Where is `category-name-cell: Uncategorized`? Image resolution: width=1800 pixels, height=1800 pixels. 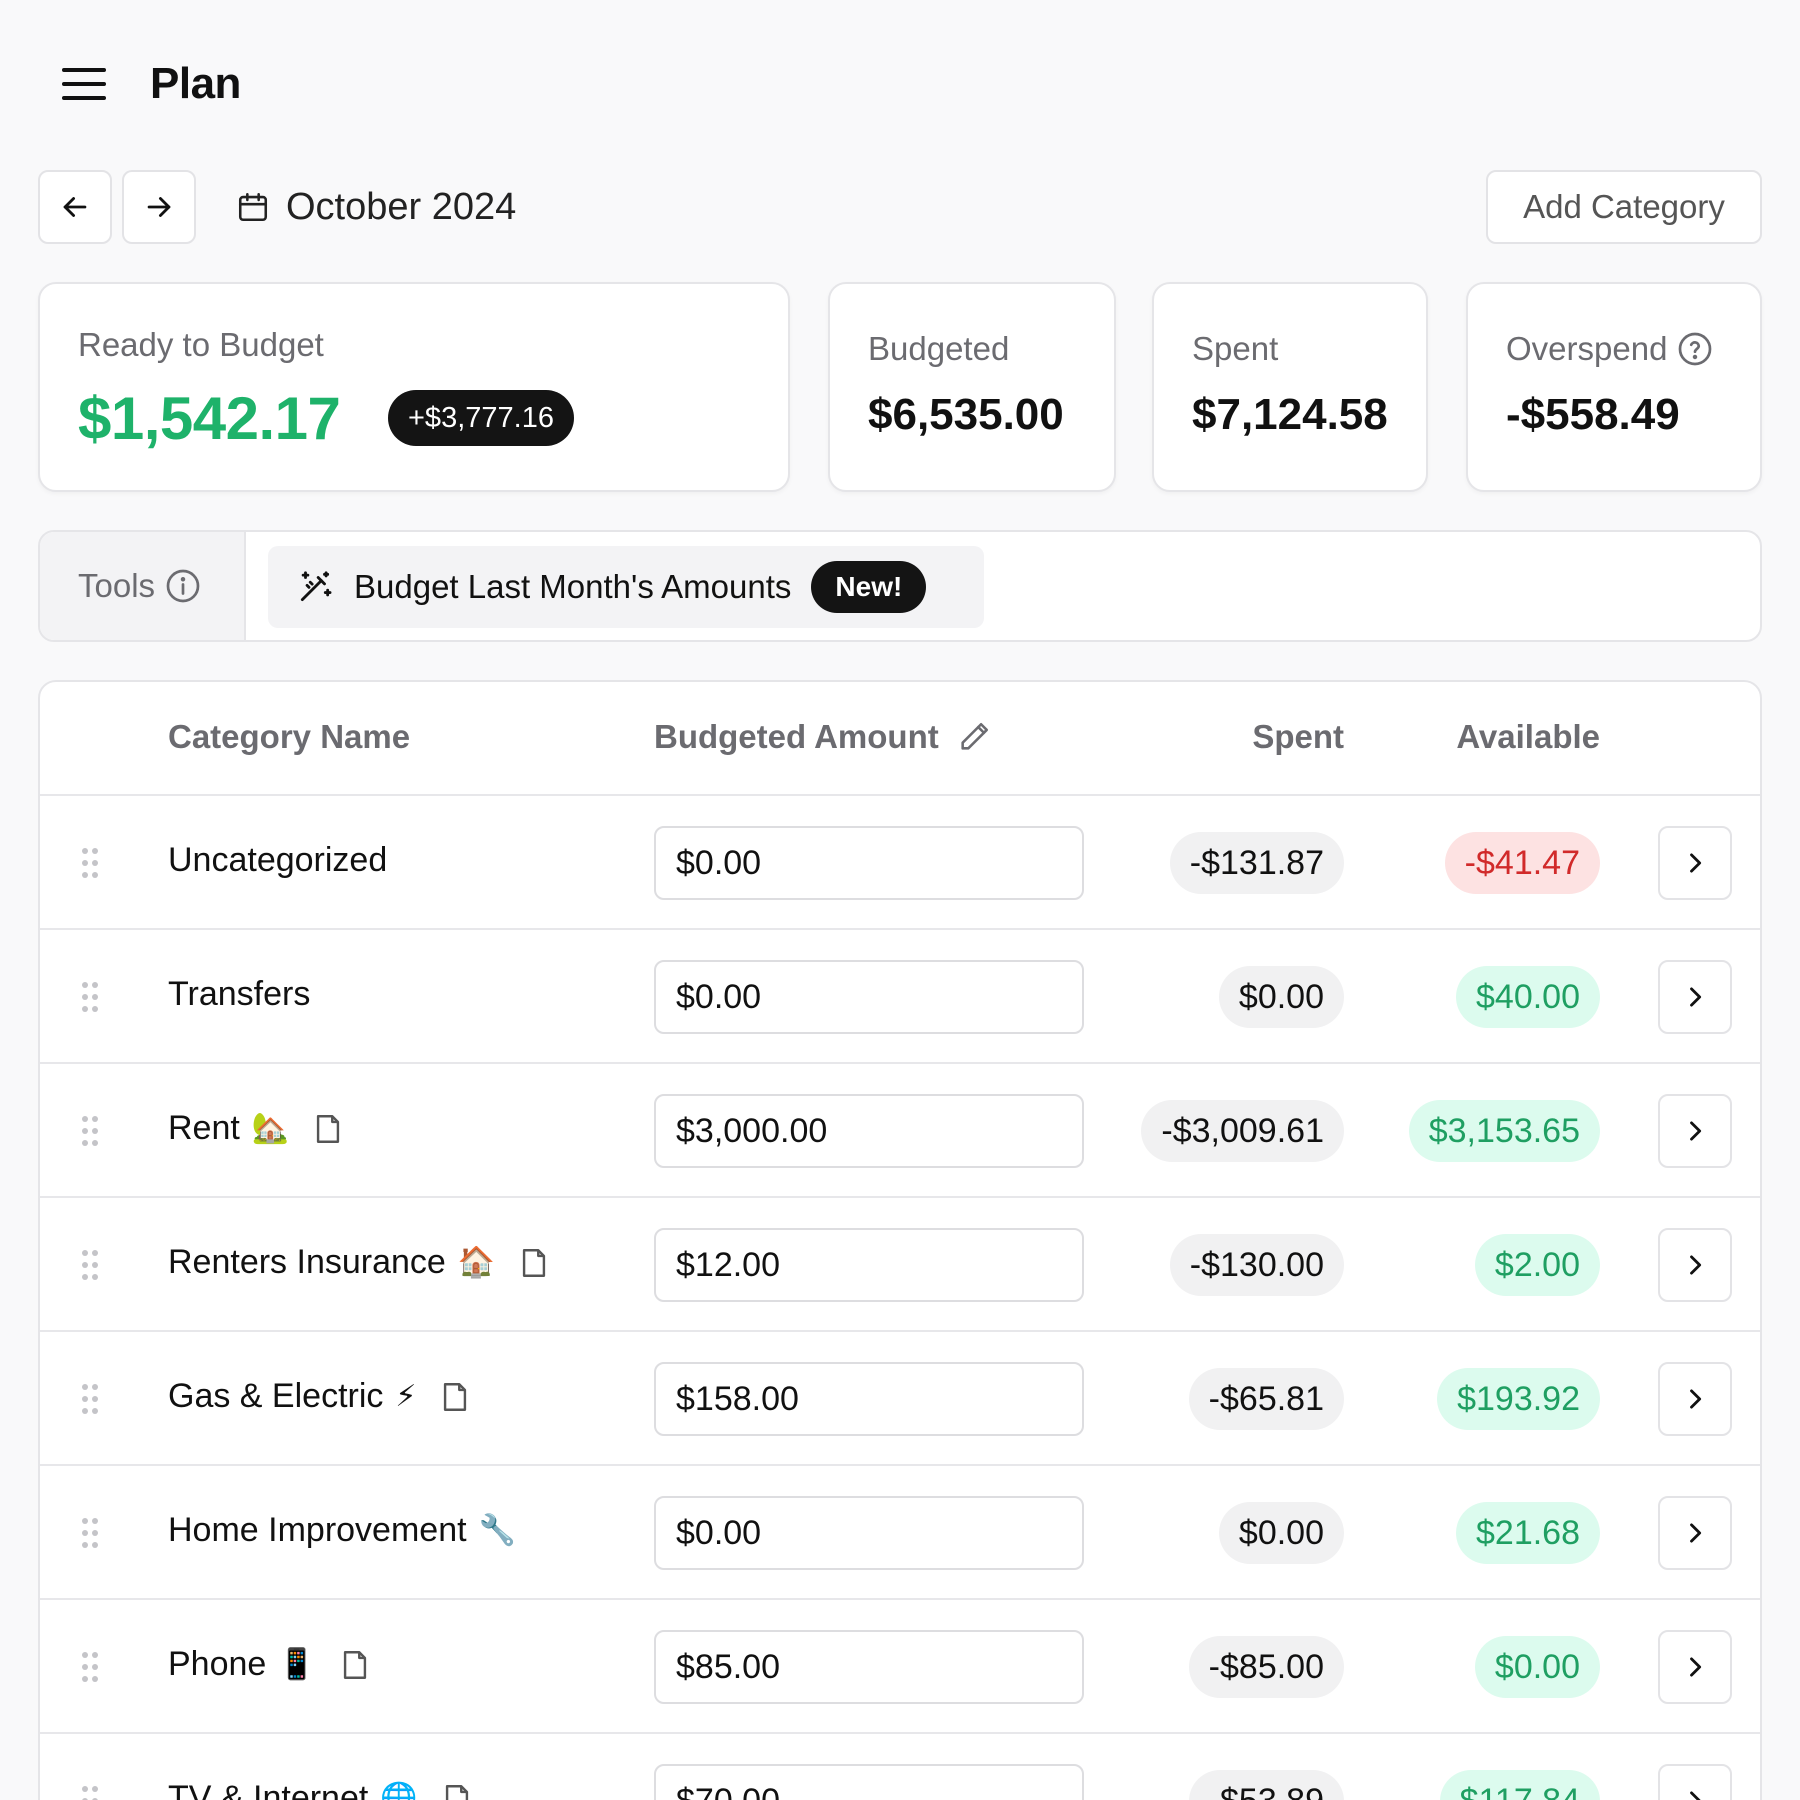
category-name-cell: Uncategorized is located at coordinates (277, 860).